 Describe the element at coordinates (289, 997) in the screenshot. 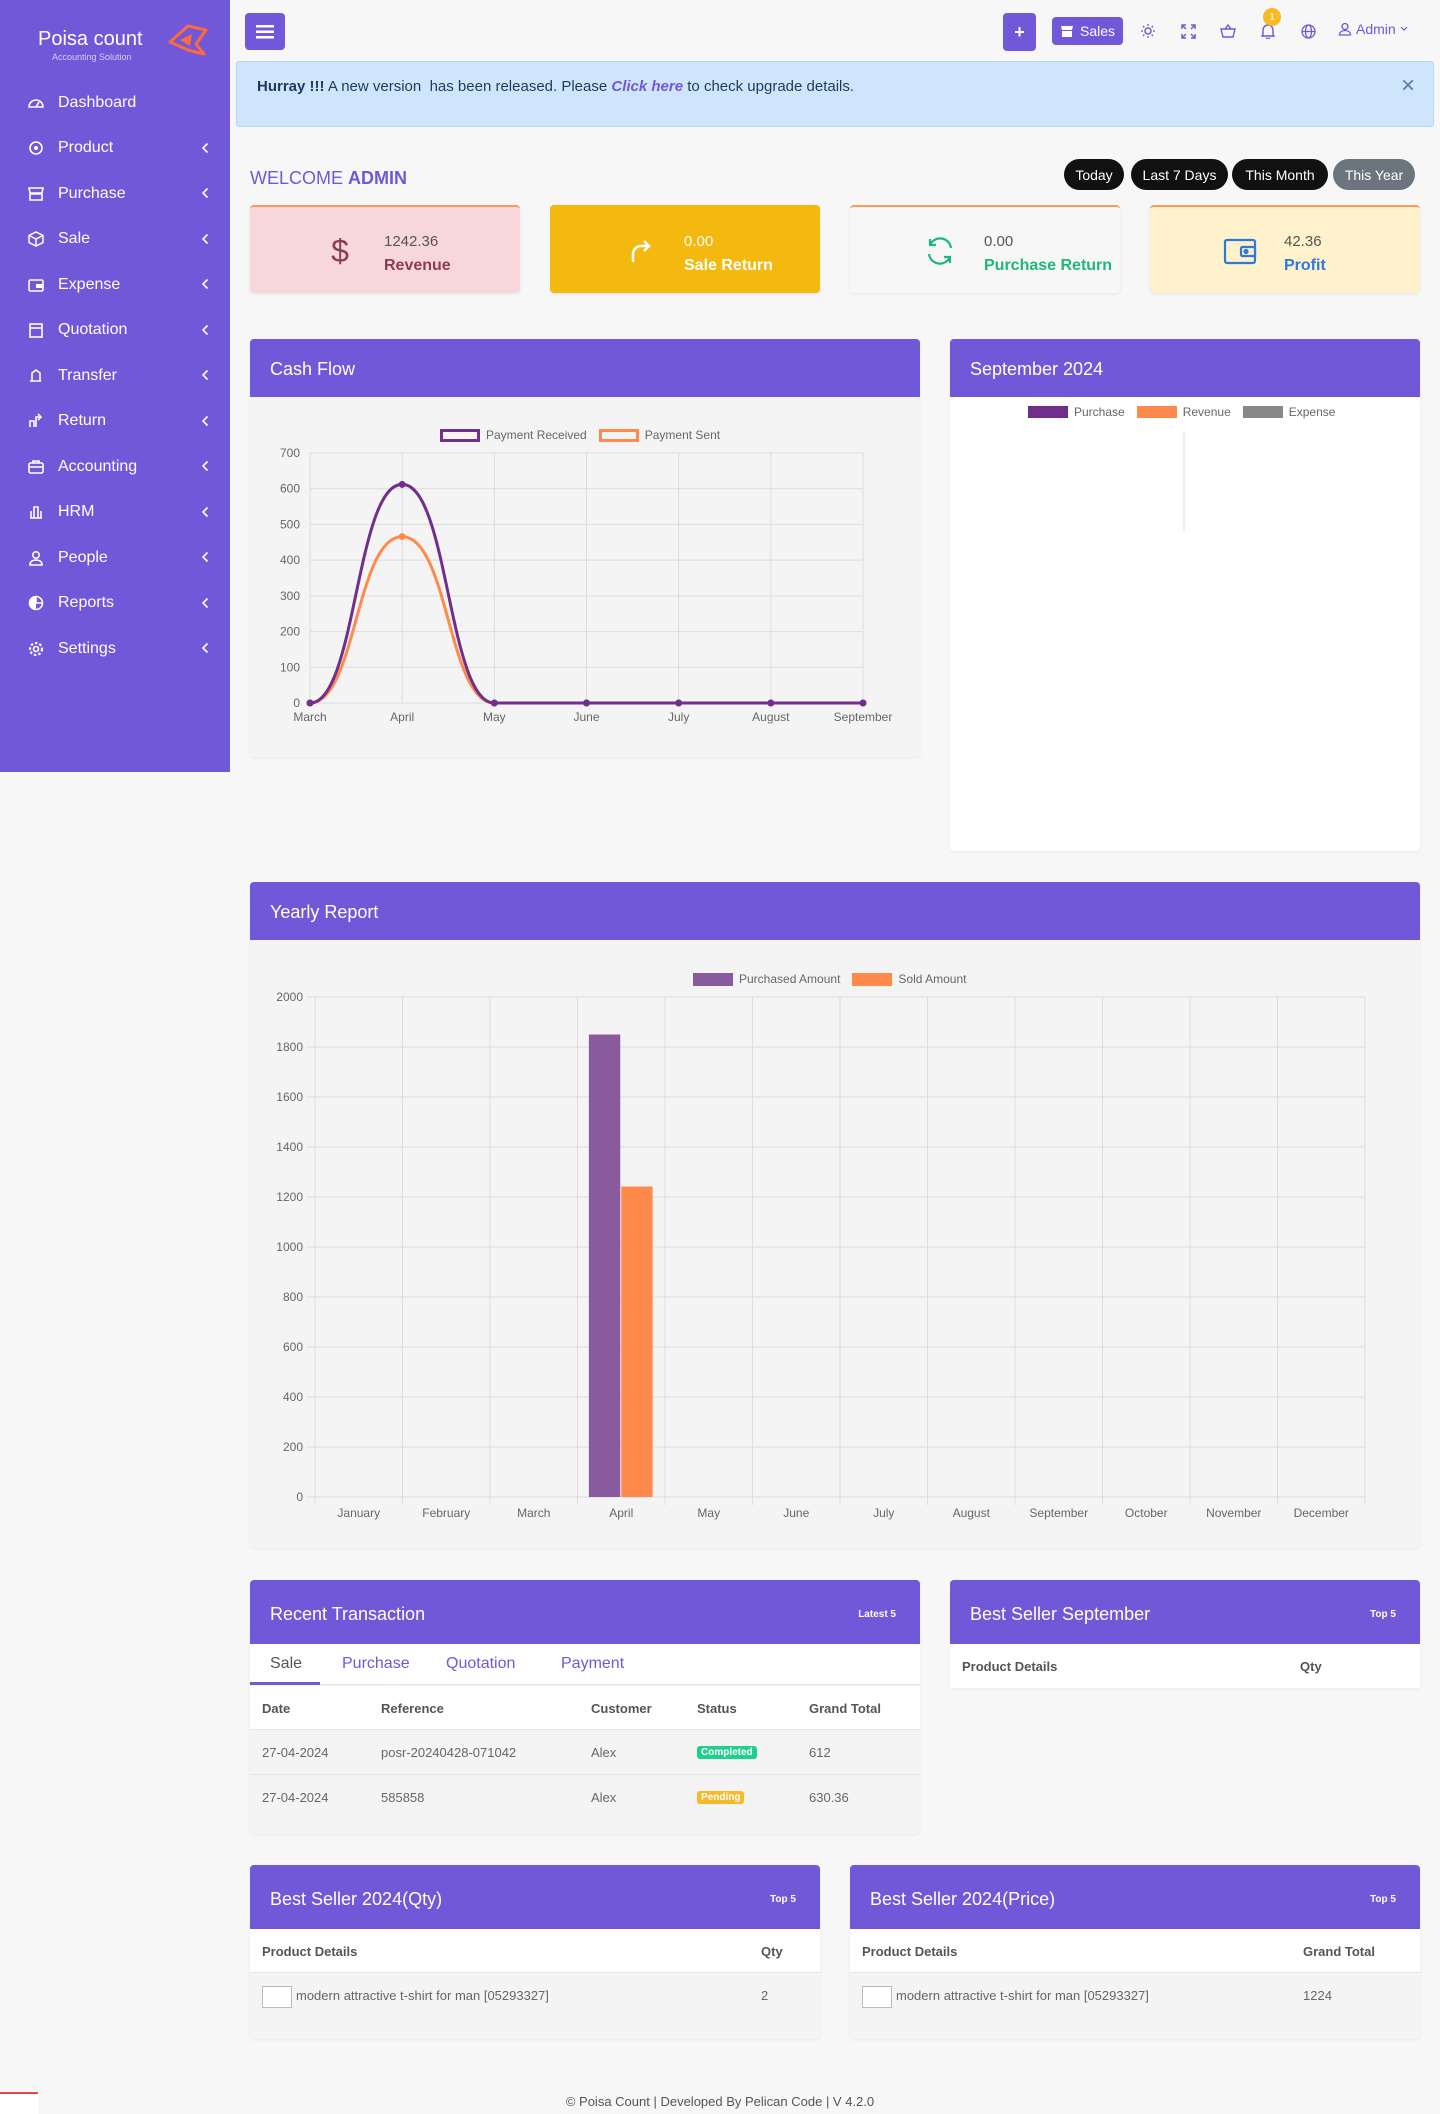

I see `y-tick-label: 2000` at that location.